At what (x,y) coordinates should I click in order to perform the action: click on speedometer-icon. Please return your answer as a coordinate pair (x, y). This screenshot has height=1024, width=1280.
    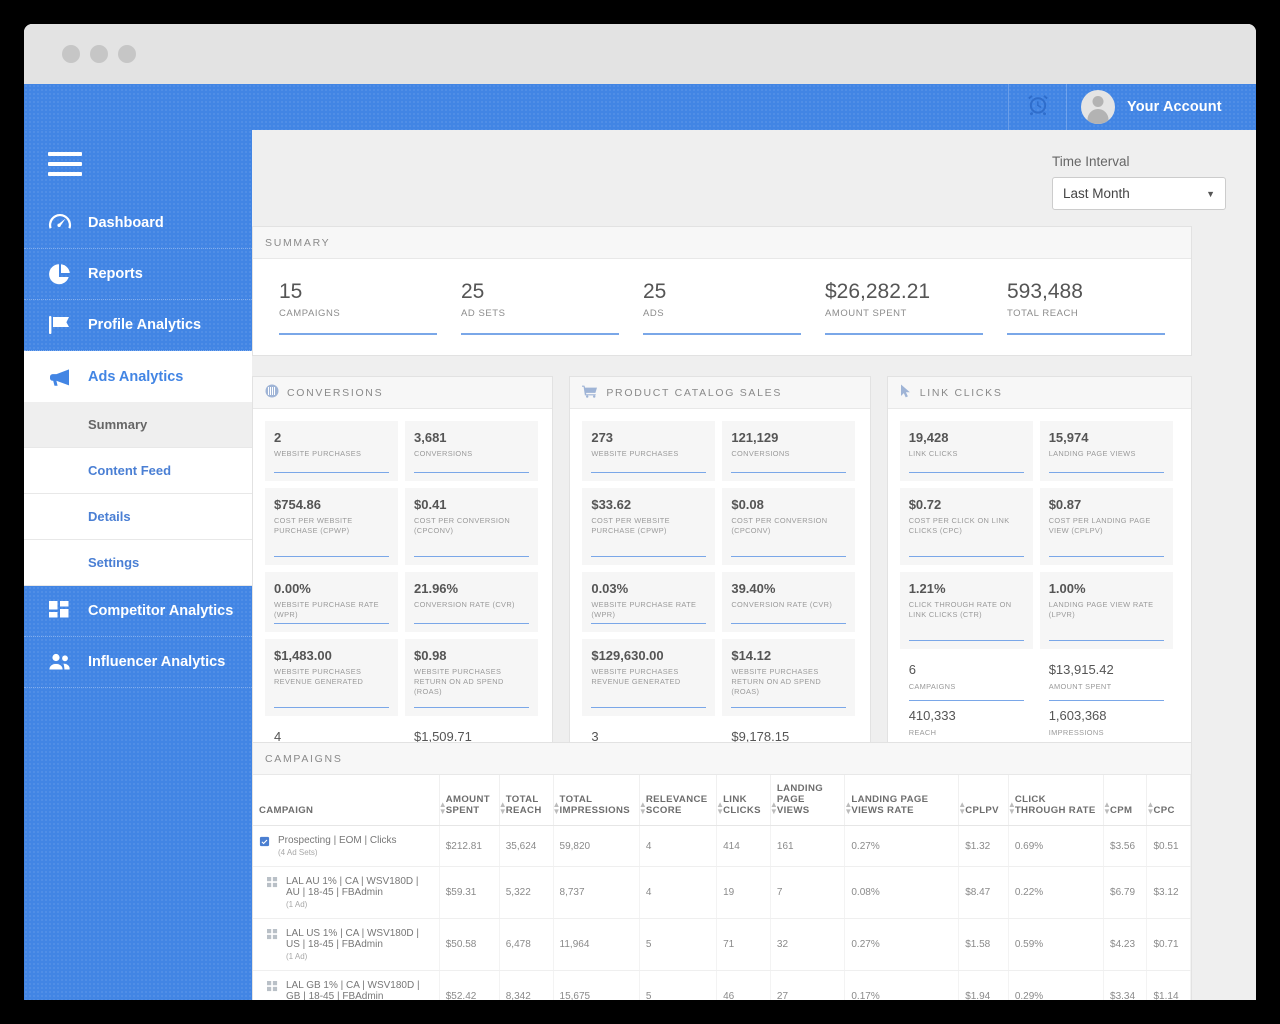
    Looking at the image, I should click on (61, 223).